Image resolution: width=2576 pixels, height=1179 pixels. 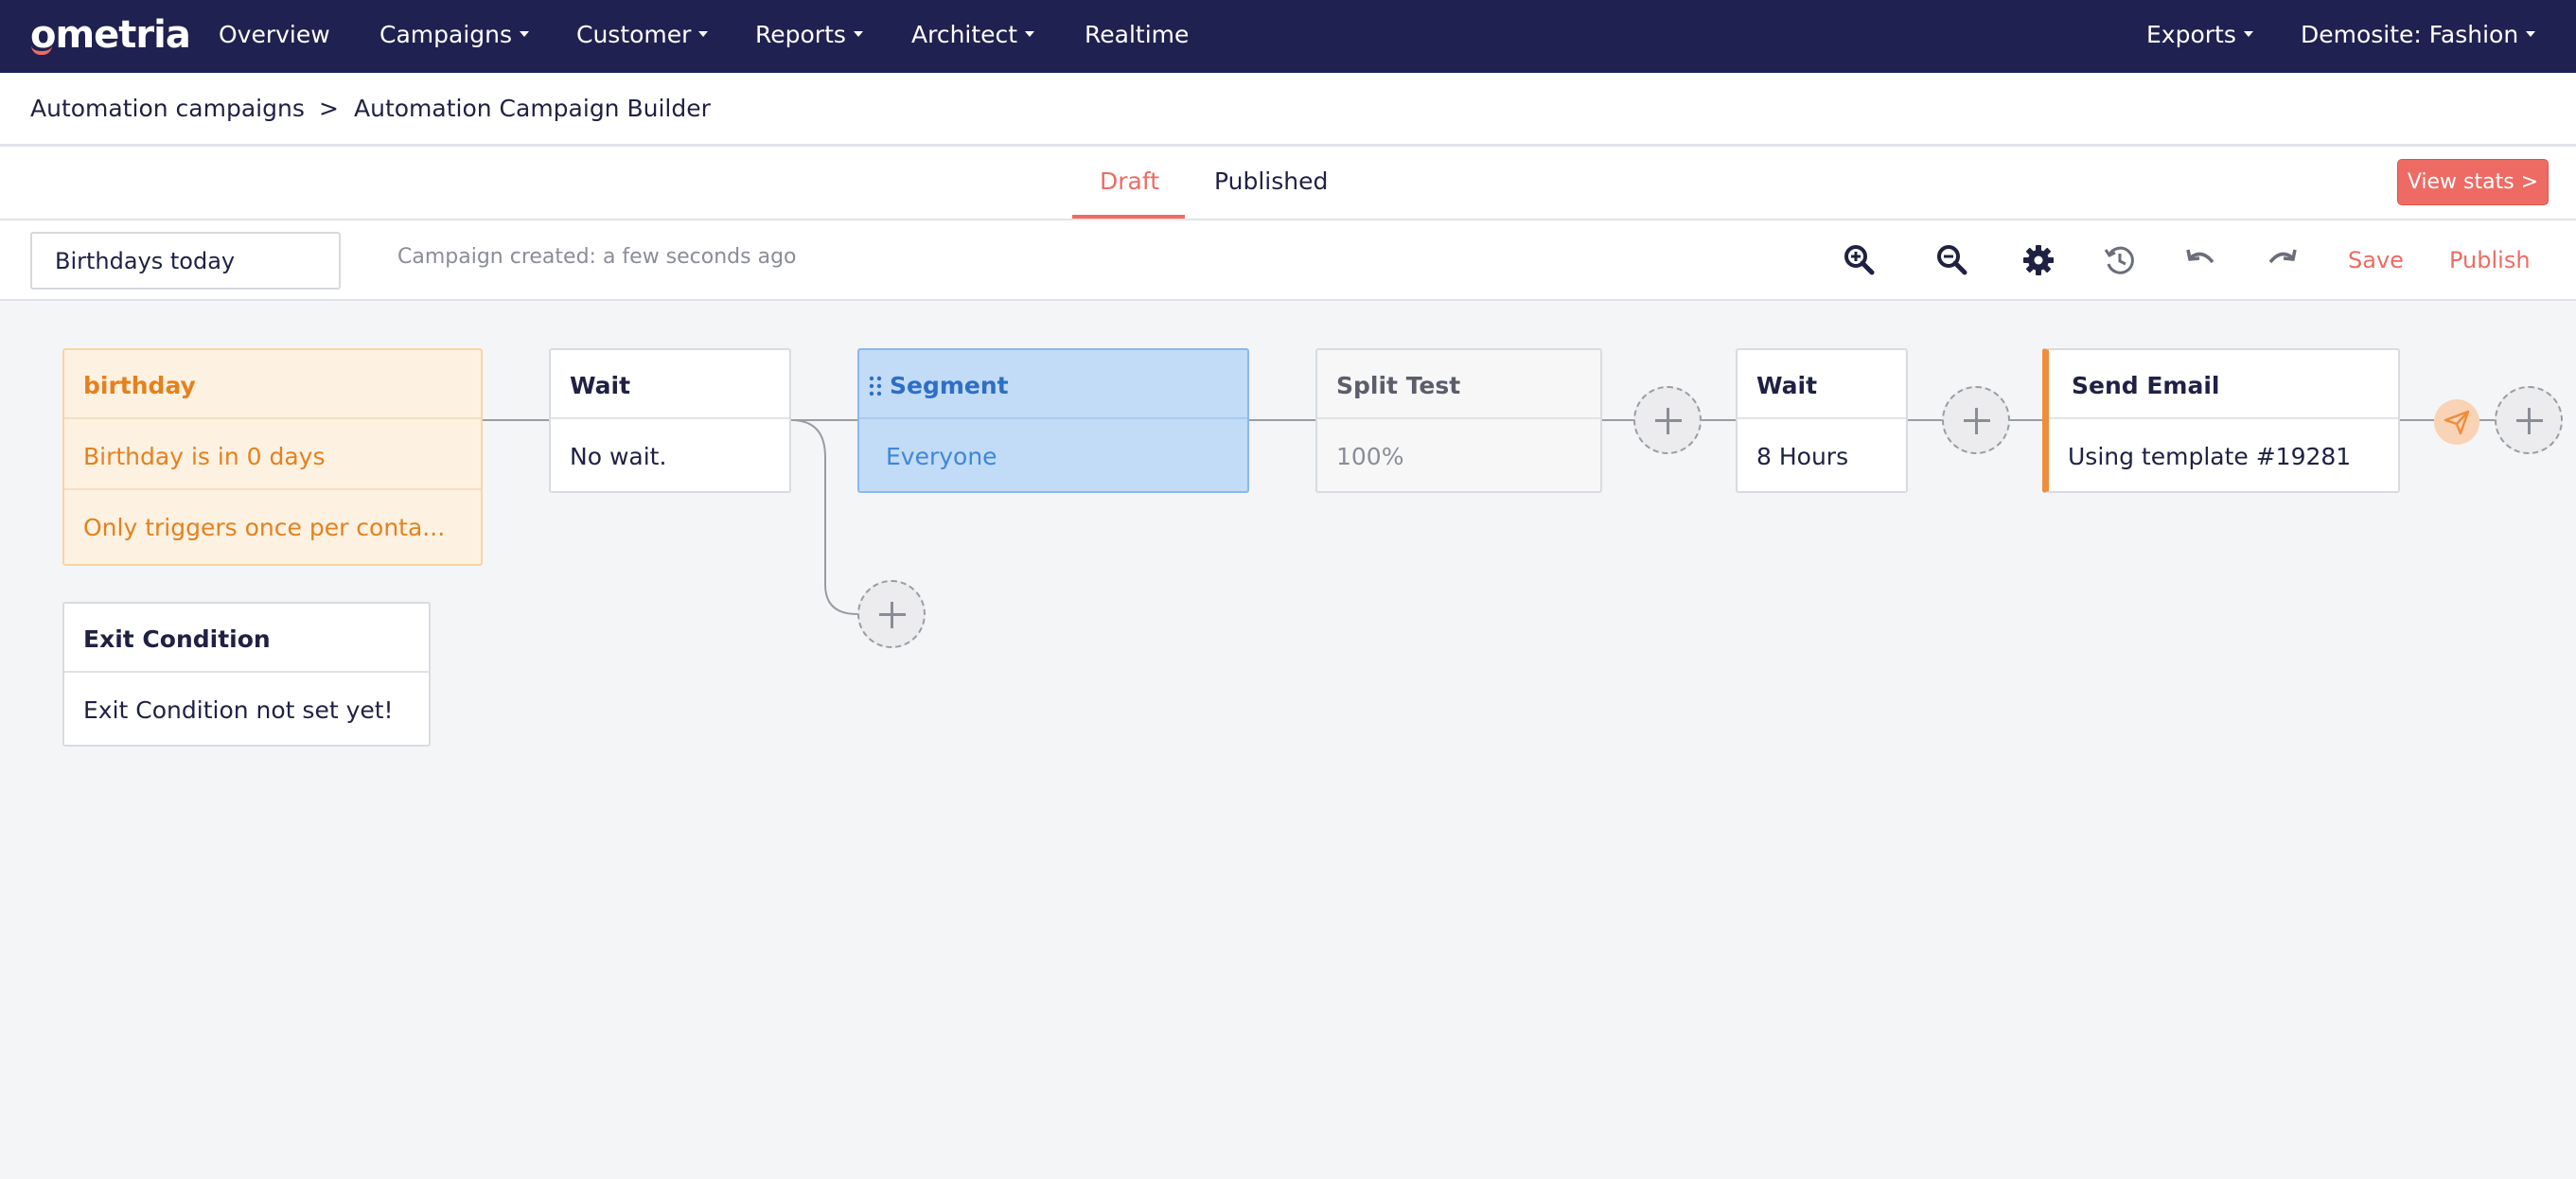 I want to click on split-test-percentage: 100%, so click(x=1370, y=456).